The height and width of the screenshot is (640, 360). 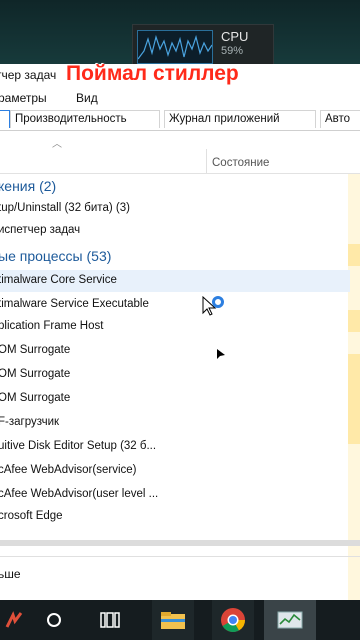 I want to click on divider, so click(x=180, y=556).